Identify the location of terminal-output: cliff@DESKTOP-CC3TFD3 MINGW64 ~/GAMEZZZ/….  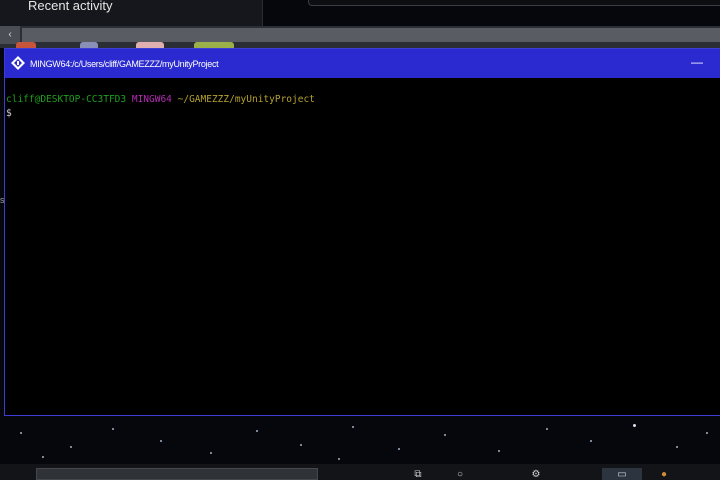
(356, 107).